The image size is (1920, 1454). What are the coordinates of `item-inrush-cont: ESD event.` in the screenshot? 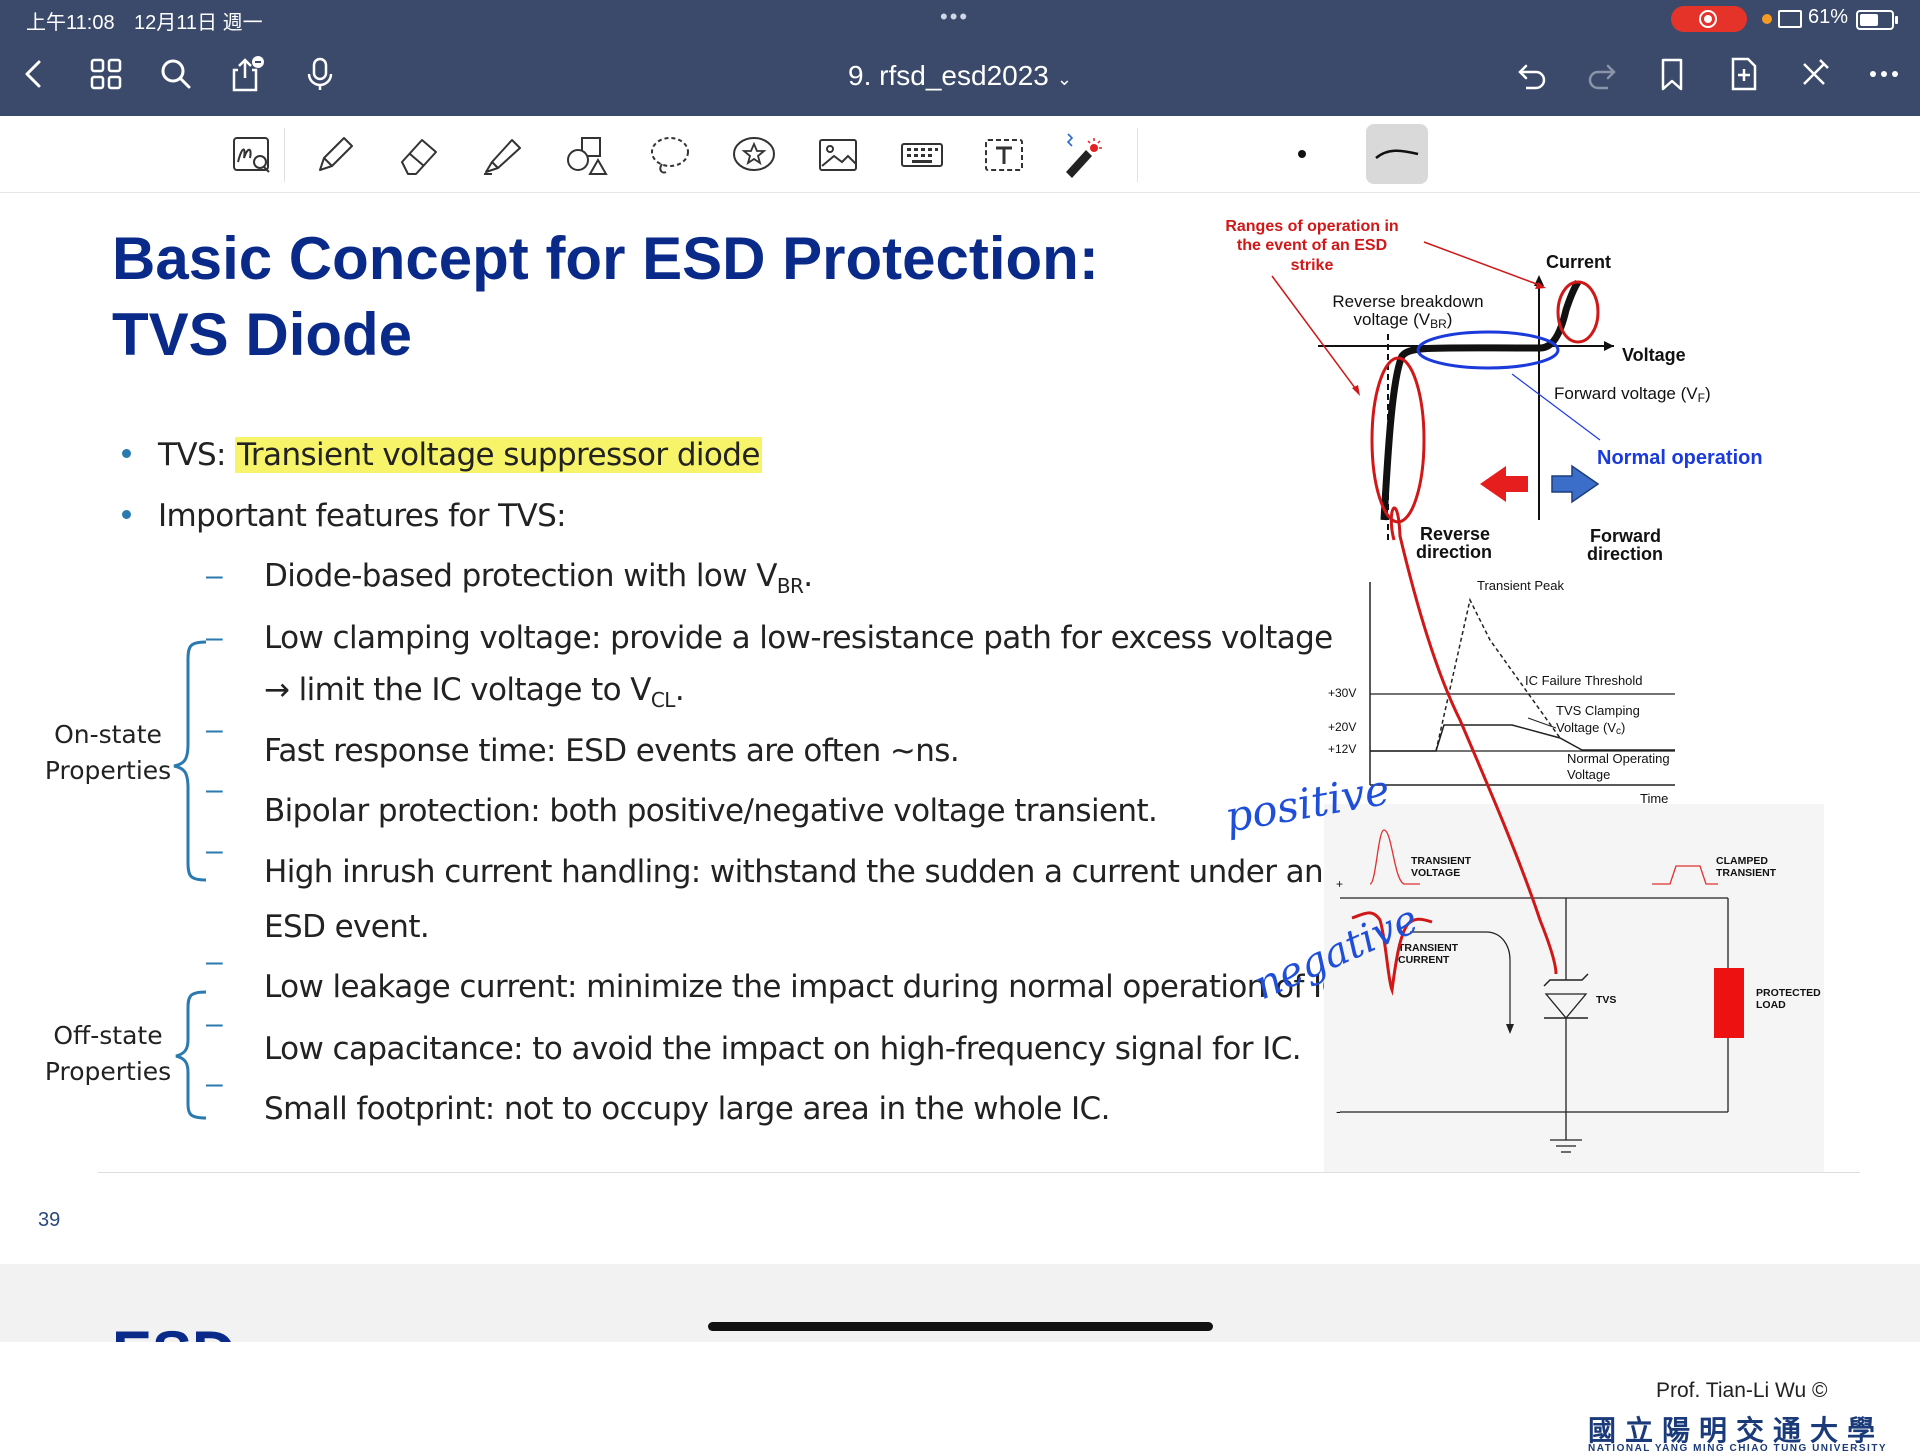 It's located at (347, 927).